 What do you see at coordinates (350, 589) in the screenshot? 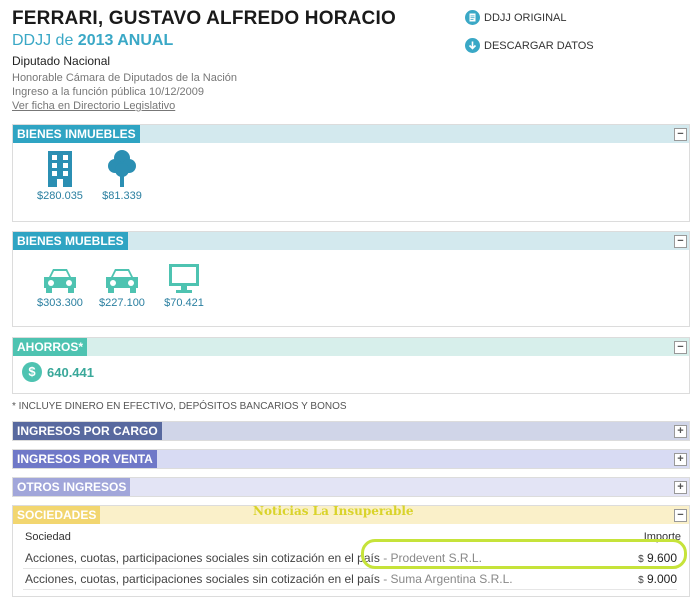
I see `row-divider` at bounding box center [350, 589].